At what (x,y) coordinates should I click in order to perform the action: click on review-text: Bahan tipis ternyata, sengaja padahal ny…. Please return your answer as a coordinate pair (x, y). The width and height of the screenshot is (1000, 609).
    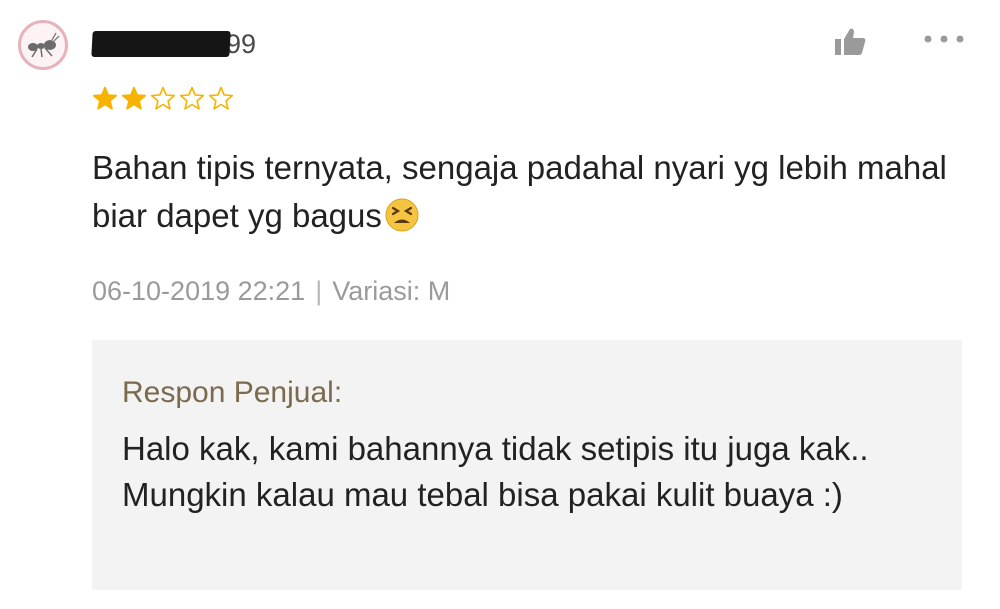
    Looking at the image, I should click on (537, 195).